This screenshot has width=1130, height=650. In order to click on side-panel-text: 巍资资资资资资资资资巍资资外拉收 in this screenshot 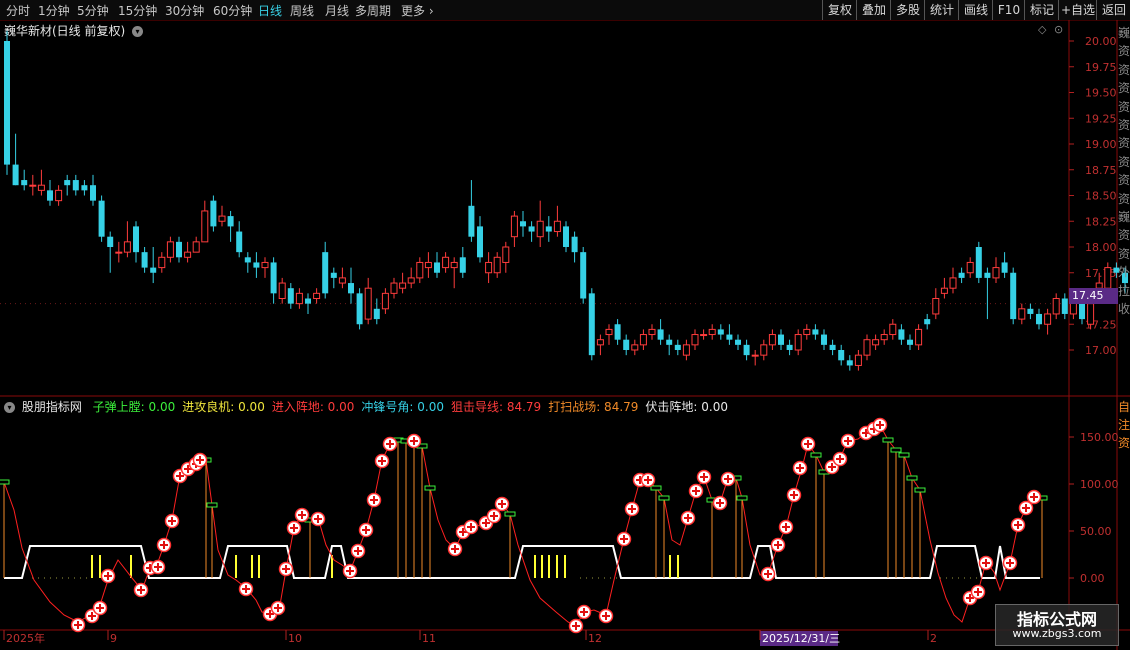, I will do `click(1124, 171)`.